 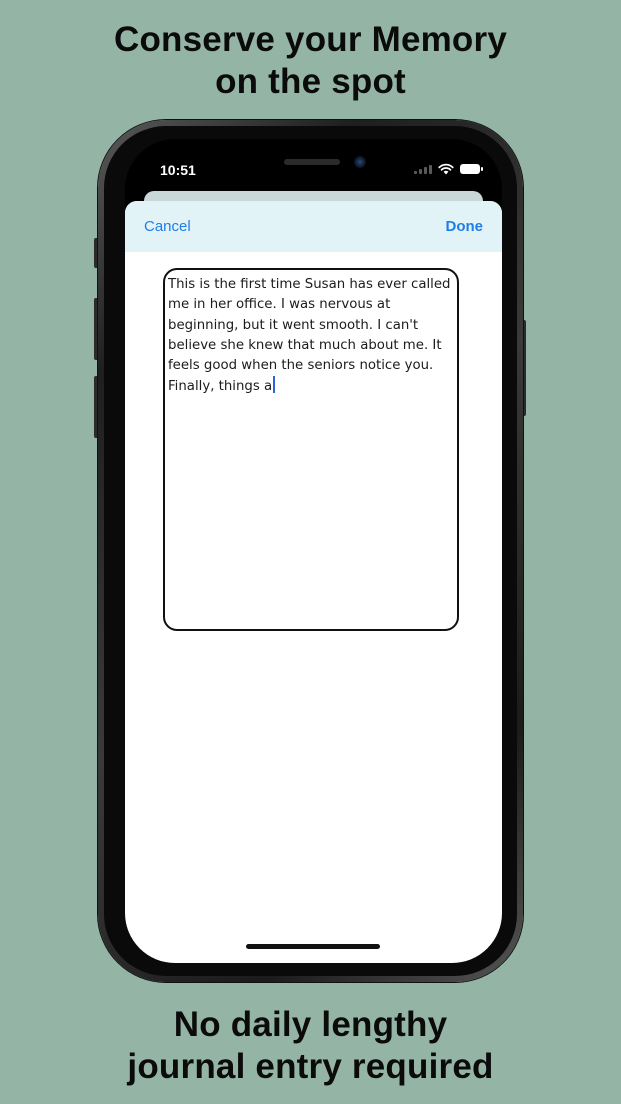 I want to click on text-caret, so click(x=274, y=385).